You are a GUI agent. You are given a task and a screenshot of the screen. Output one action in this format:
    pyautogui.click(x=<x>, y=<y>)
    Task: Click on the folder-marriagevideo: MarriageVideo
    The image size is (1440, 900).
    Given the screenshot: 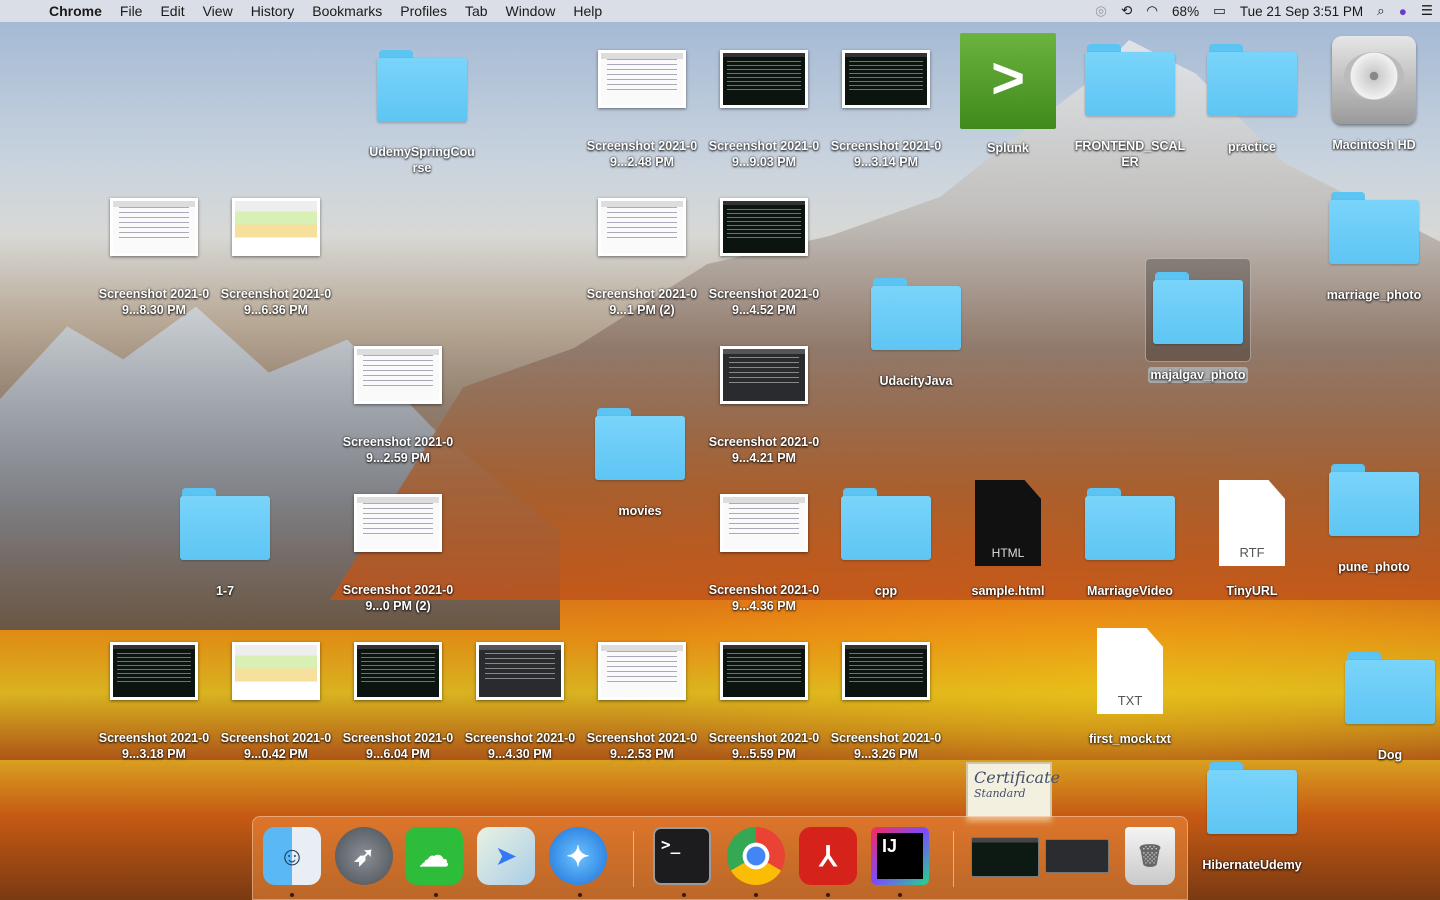 What is the action you would take?
    pyautogui.click(x=1130, y=544)
    